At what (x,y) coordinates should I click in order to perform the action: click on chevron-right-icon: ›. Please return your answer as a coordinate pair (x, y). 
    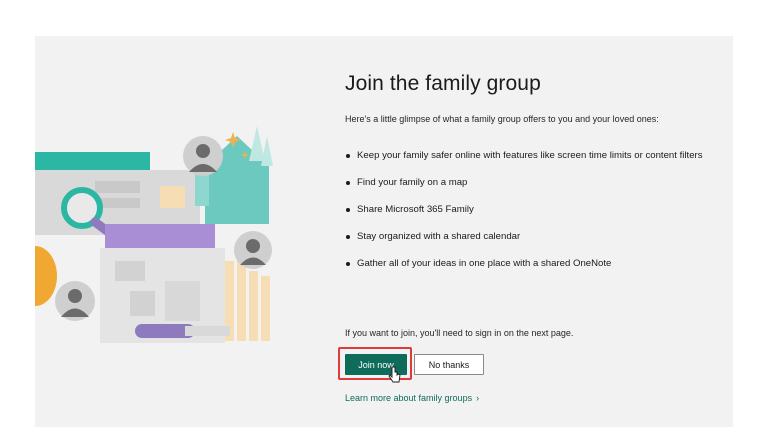
    Looking at the image, I should click on (478, 398).